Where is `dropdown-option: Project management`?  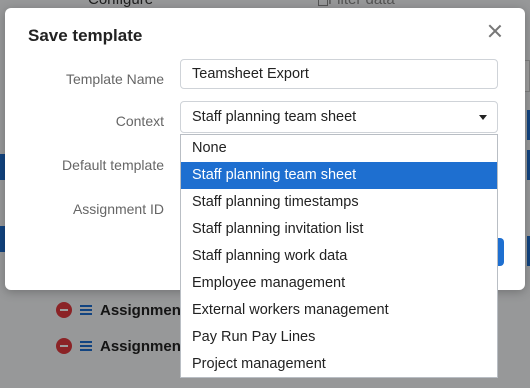 dropdown-option: Project management is located at coordinates (339, 364).